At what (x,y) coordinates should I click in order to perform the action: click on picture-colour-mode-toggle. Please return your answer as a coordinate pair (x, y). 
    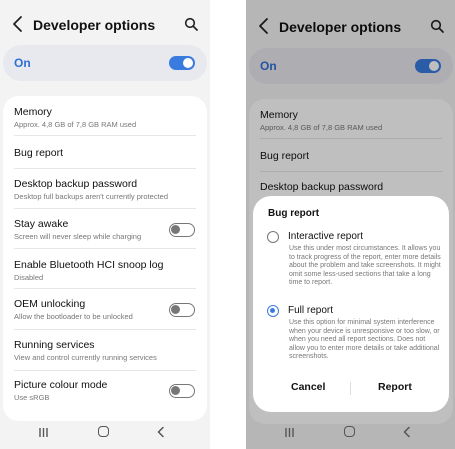
    Looking at the image, I should click on (182, 391).